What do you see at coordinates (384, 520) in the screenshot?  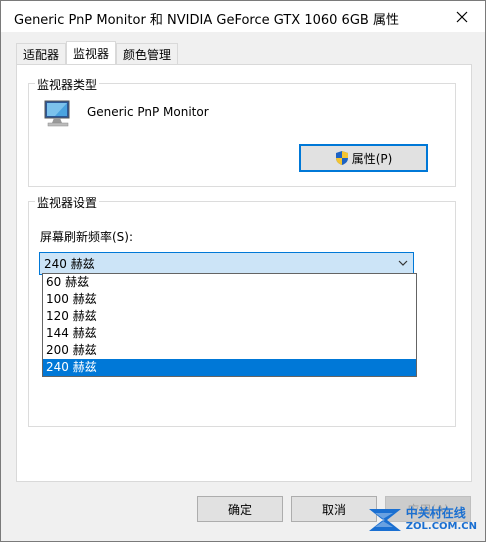 I see `zol-logo-icon` at bounding box center [384, 520].